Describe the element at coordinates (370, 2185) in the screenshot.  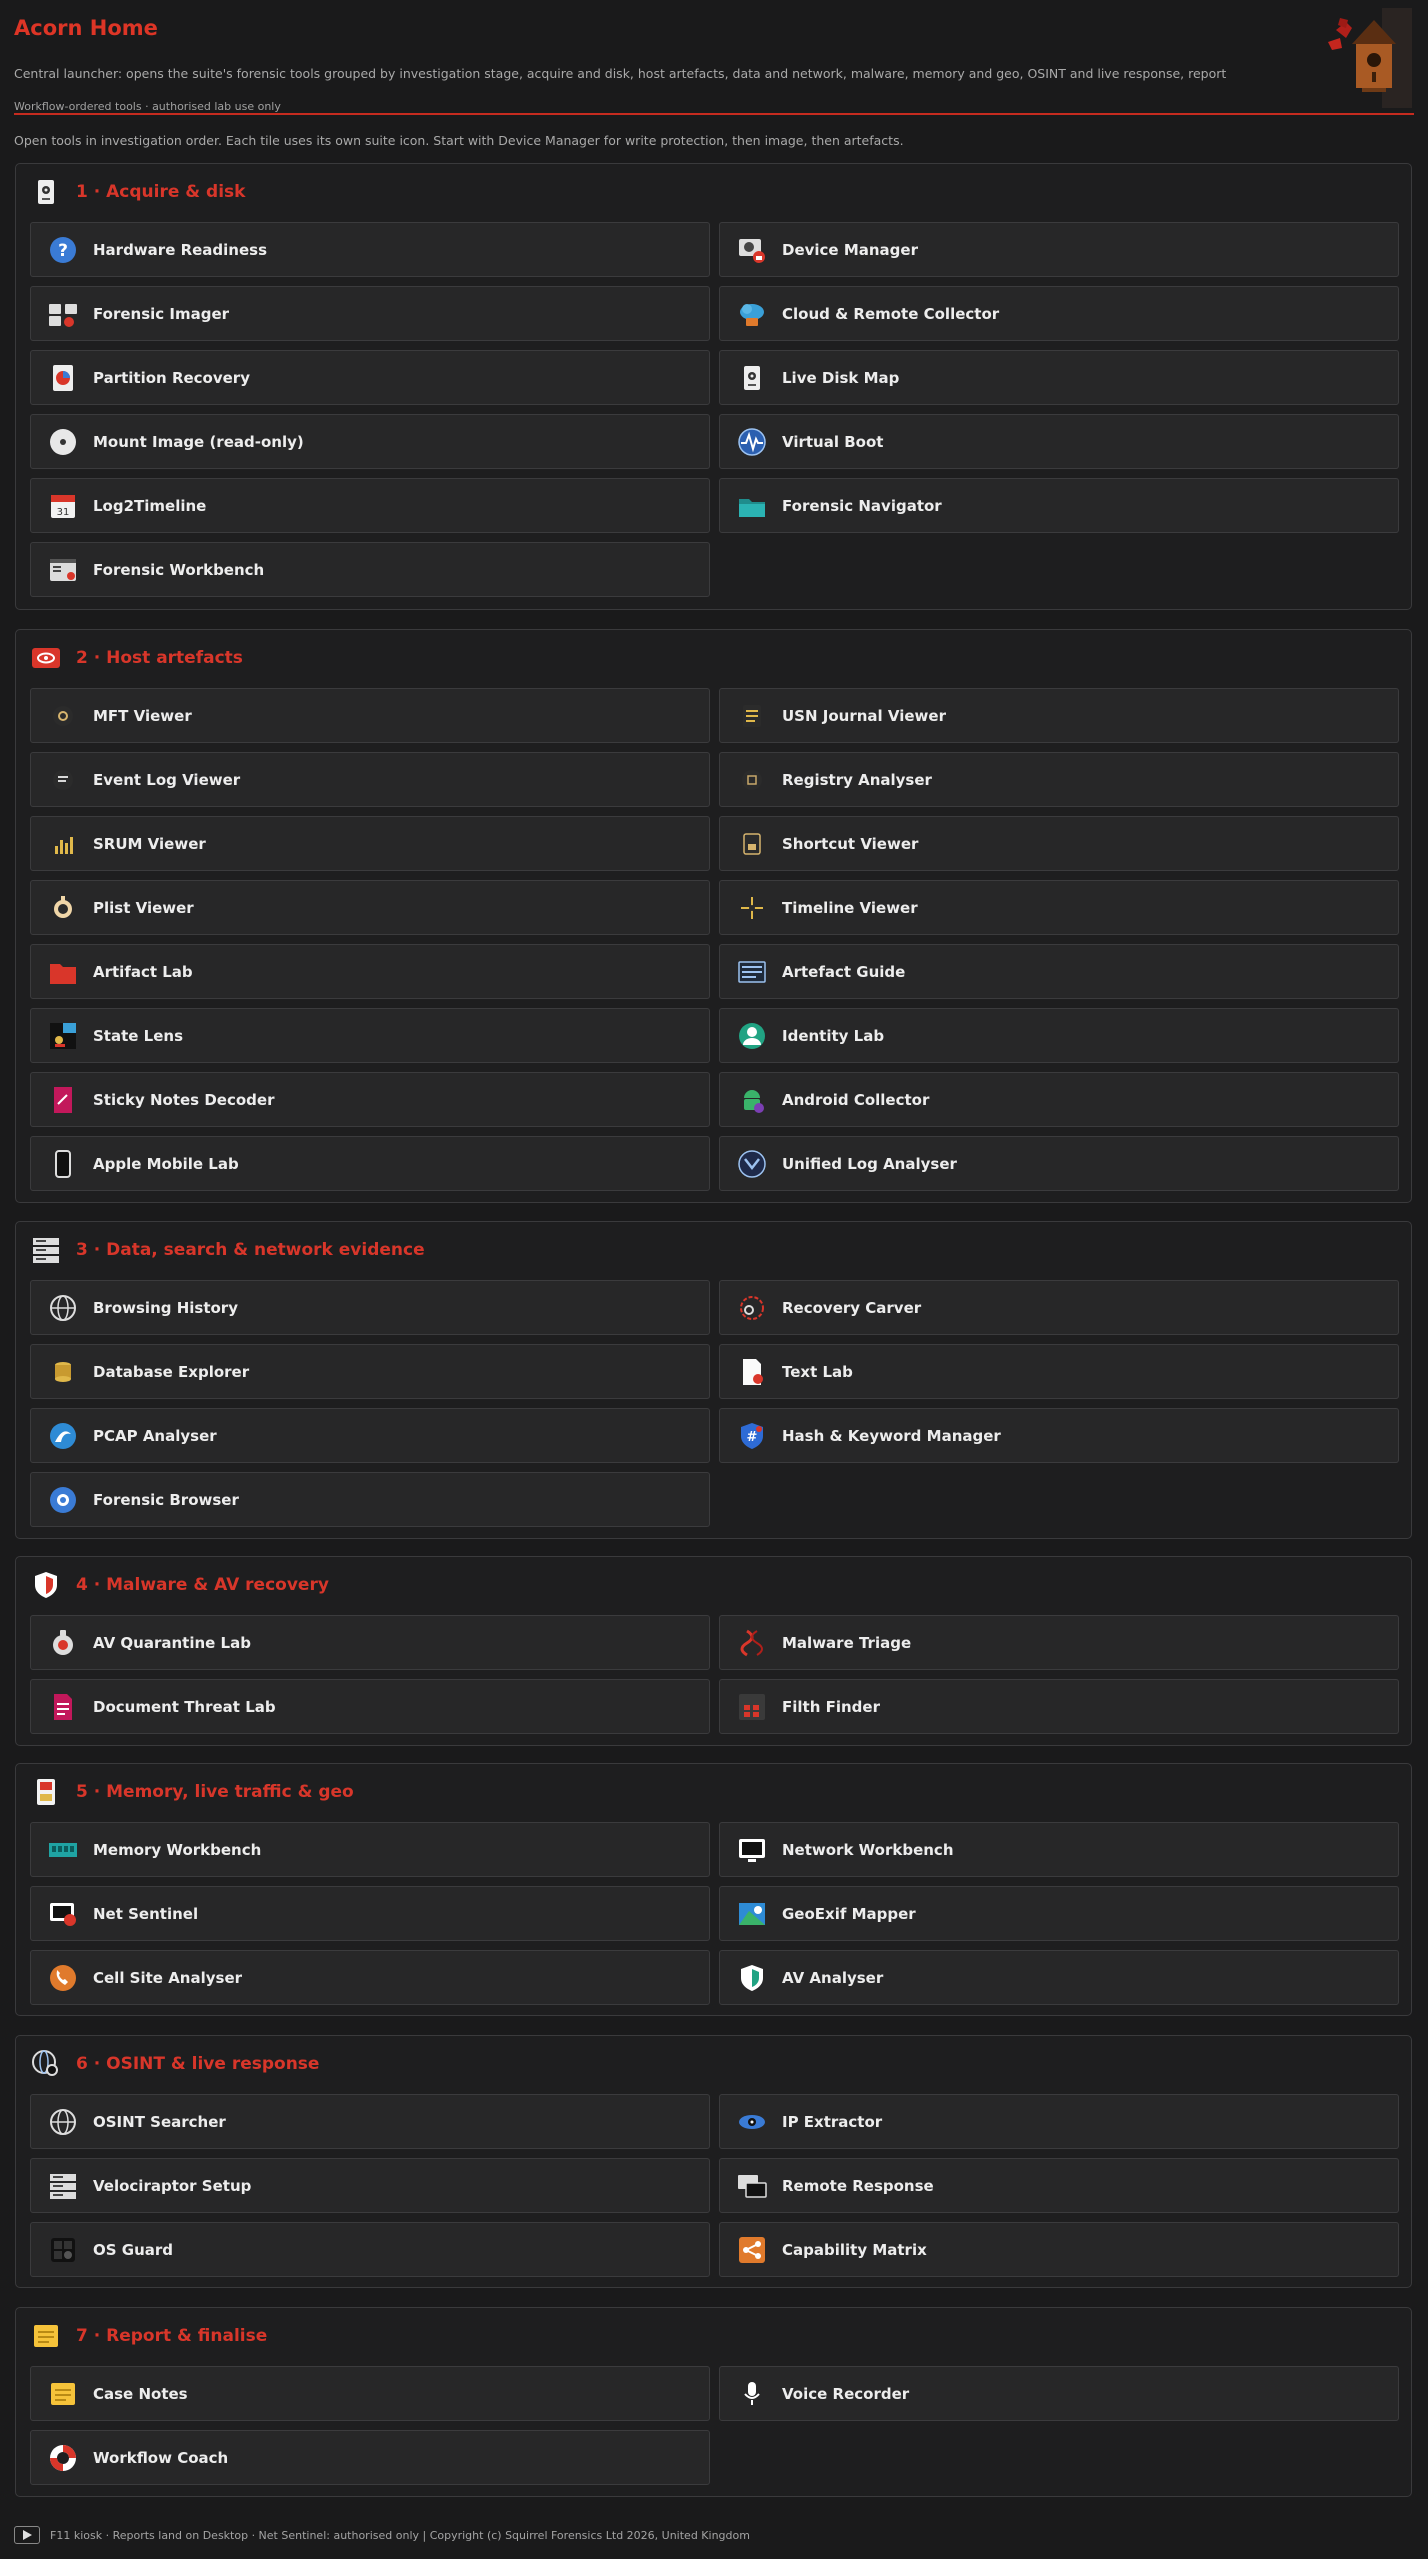
I see `tool-tile: Velociraptor Setup` at that location.